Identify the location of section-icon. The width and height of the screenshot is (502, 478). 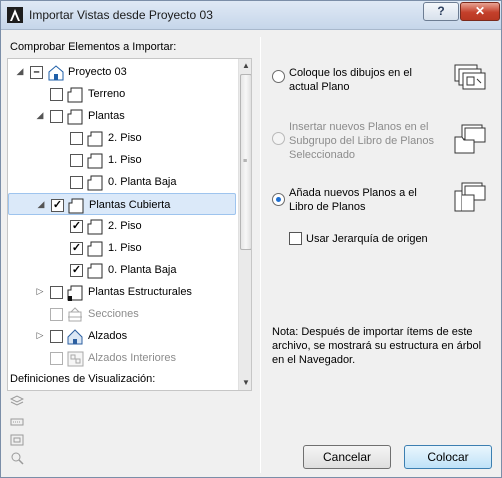
(75, 314).